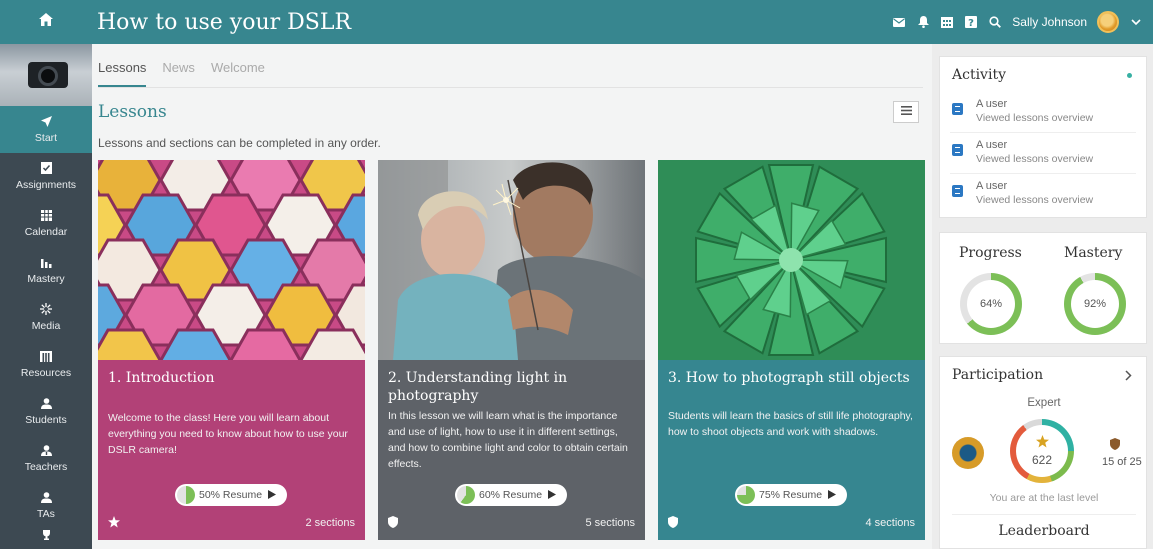 This screenshot has width=1153, height=549. Describe the element at coordinates (791, 260) in the screenshot. I see `lesson-image-succulent` at that location.